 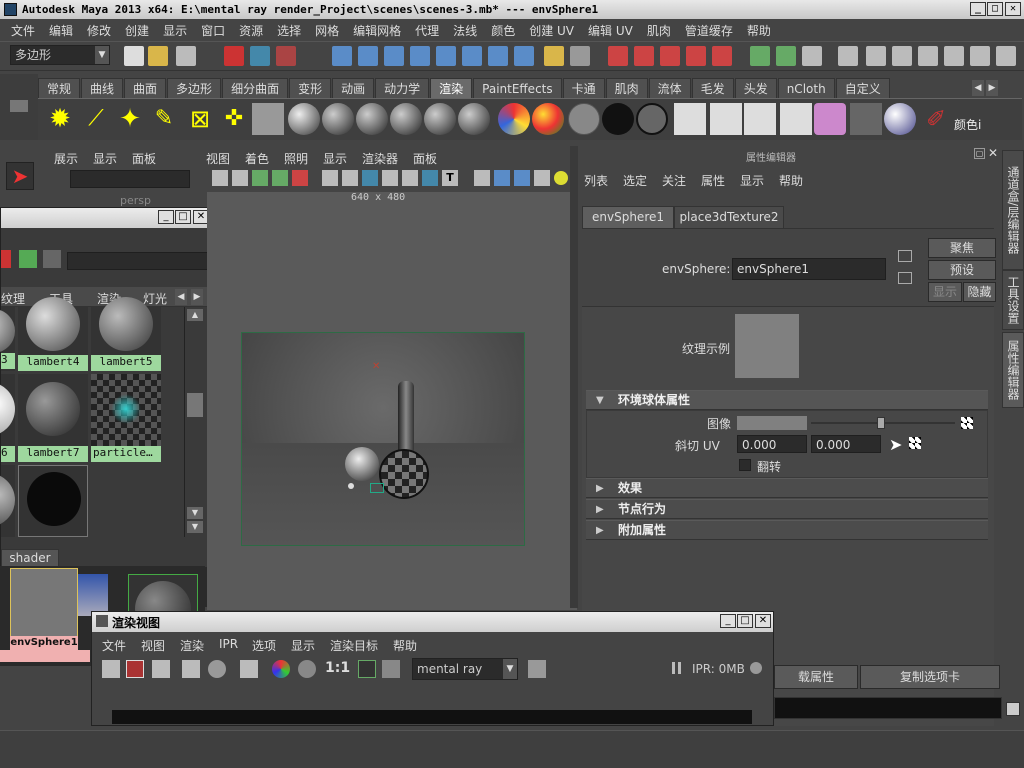 I want to click on hypershade-tab-textures: 纹理, so click(x=13, y=298).